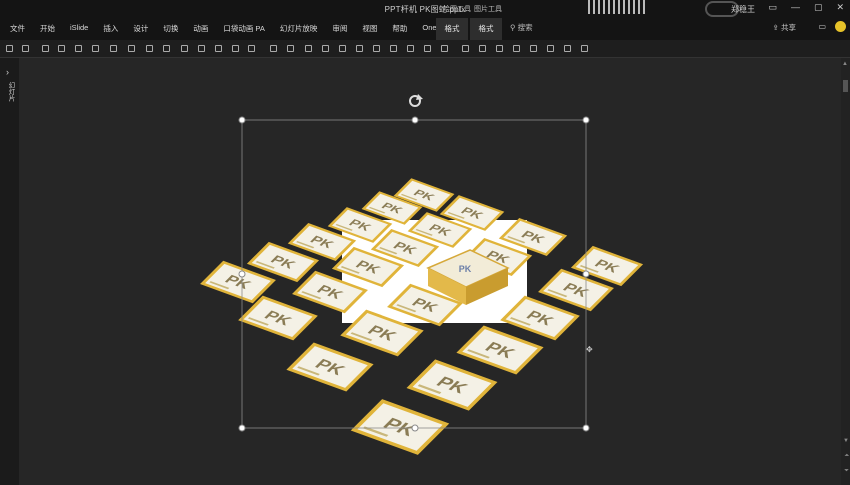 The width and height of the screenshot is (850, 485). Describe the element at coordinates (201, 48) in the screenshot. I see `send-back-icon` at that location.